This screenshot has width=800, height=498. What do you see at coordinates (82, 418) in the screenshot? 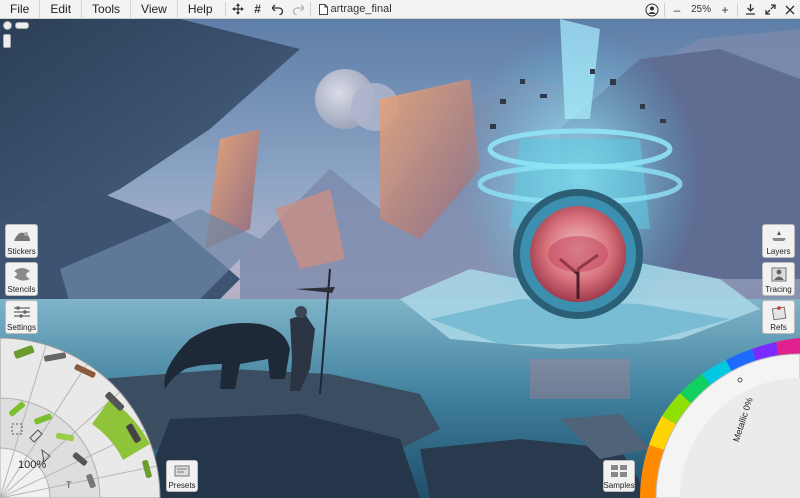
I see `tool-picker-wheel: T` at bounding box center [82, 418].